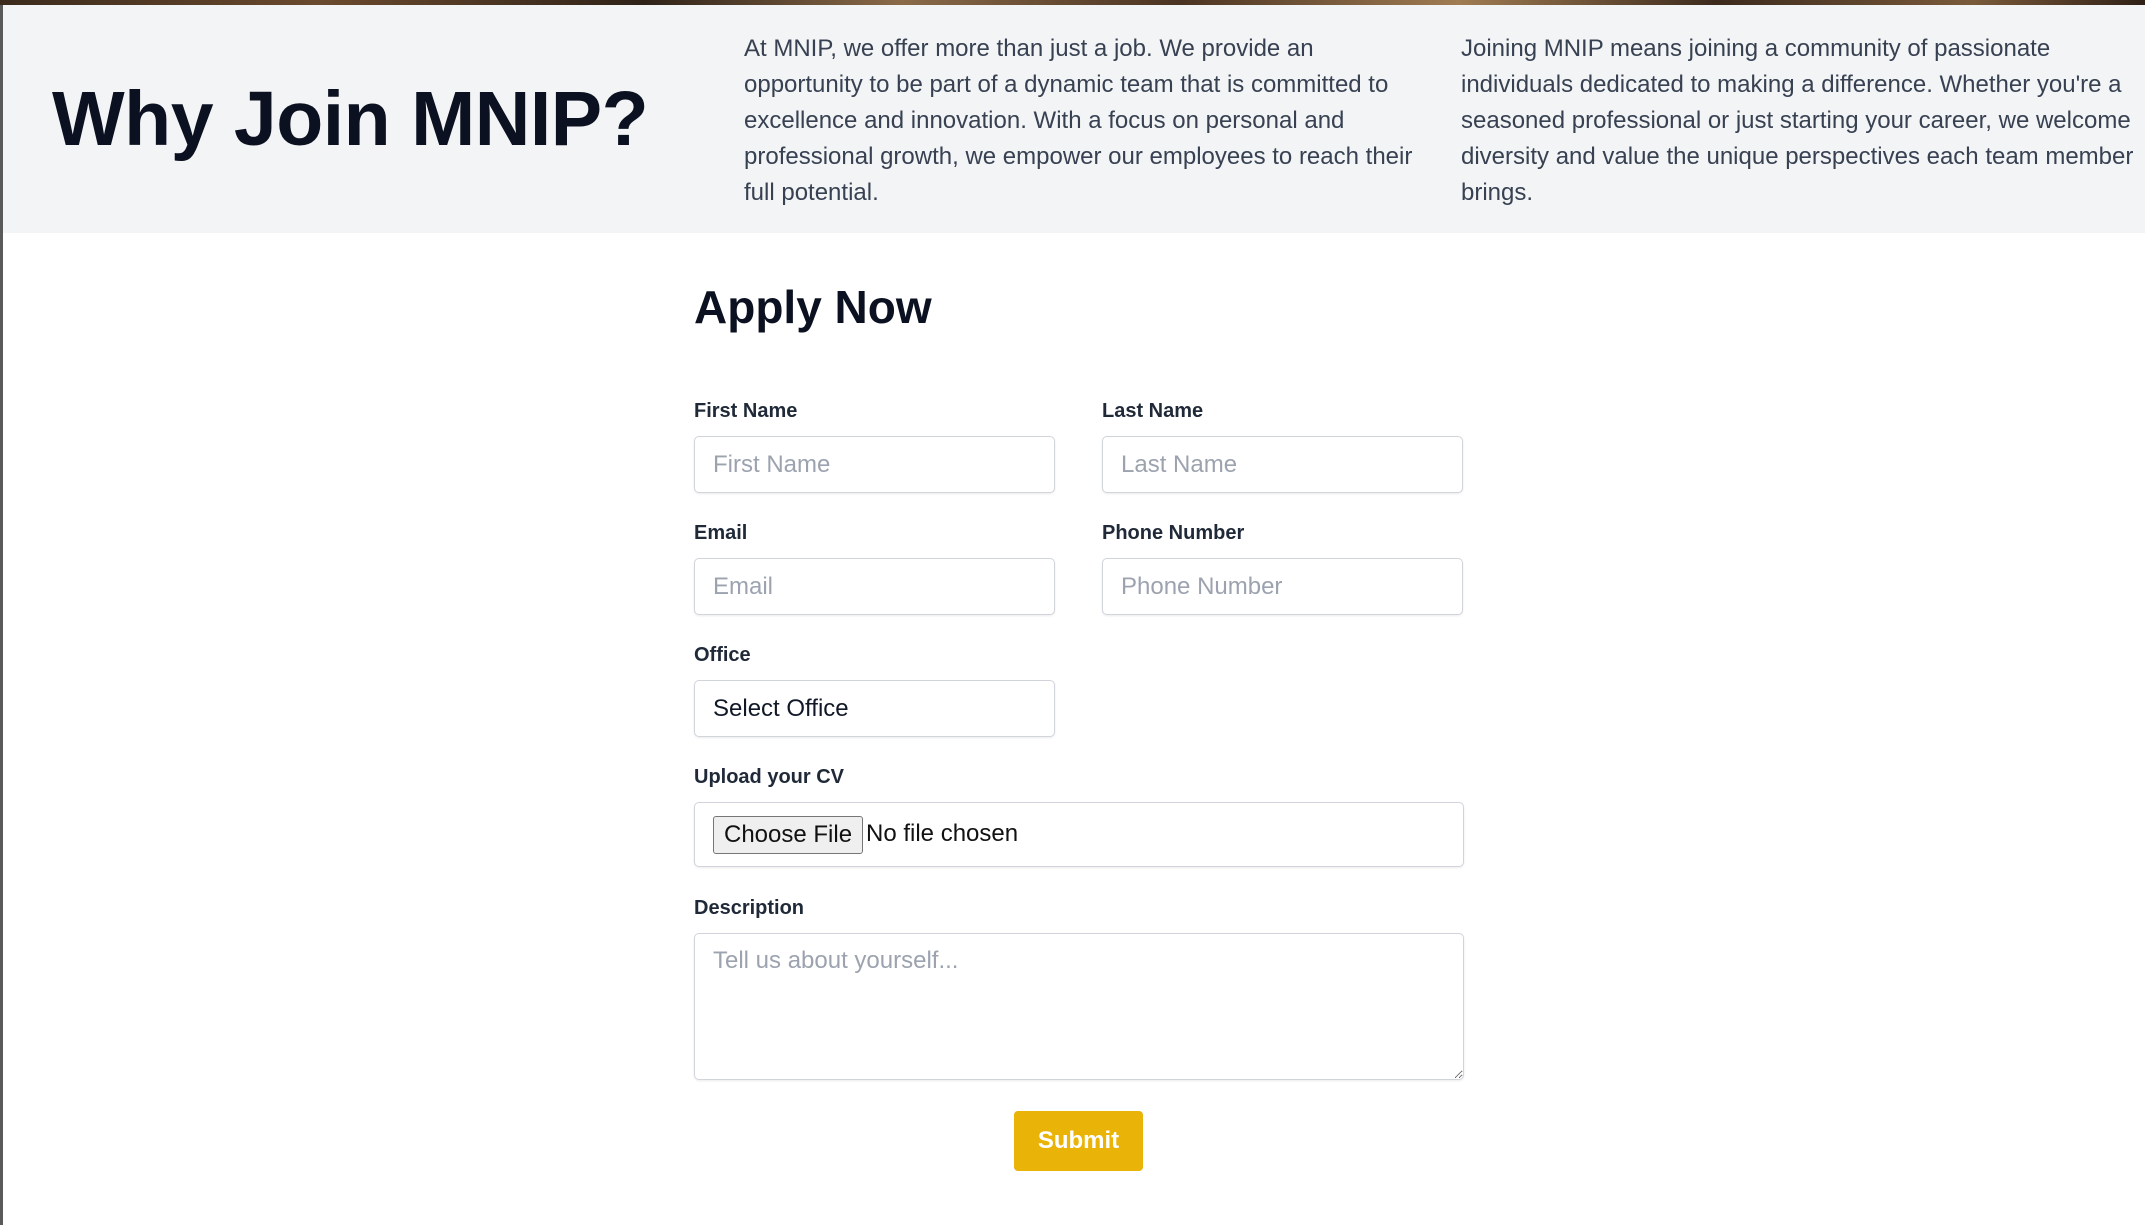 The height and width of the screenshot is (1225, 2145). Describe the element at coordinates (874, 464) in the screenshot. I see `first-name-input` at that location.